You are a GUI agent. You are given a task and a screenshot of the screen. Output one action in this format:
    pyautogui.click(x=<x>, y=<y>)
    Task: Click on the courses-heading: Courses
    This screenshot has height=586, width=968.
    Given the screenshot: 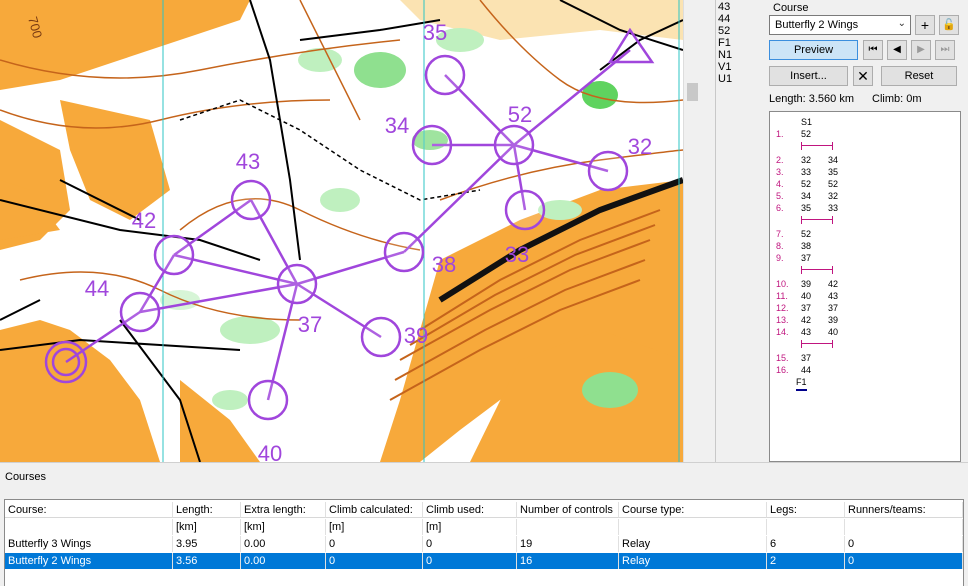 What is the action you would take?
    pyautogui.click(x=25, y=477)
    